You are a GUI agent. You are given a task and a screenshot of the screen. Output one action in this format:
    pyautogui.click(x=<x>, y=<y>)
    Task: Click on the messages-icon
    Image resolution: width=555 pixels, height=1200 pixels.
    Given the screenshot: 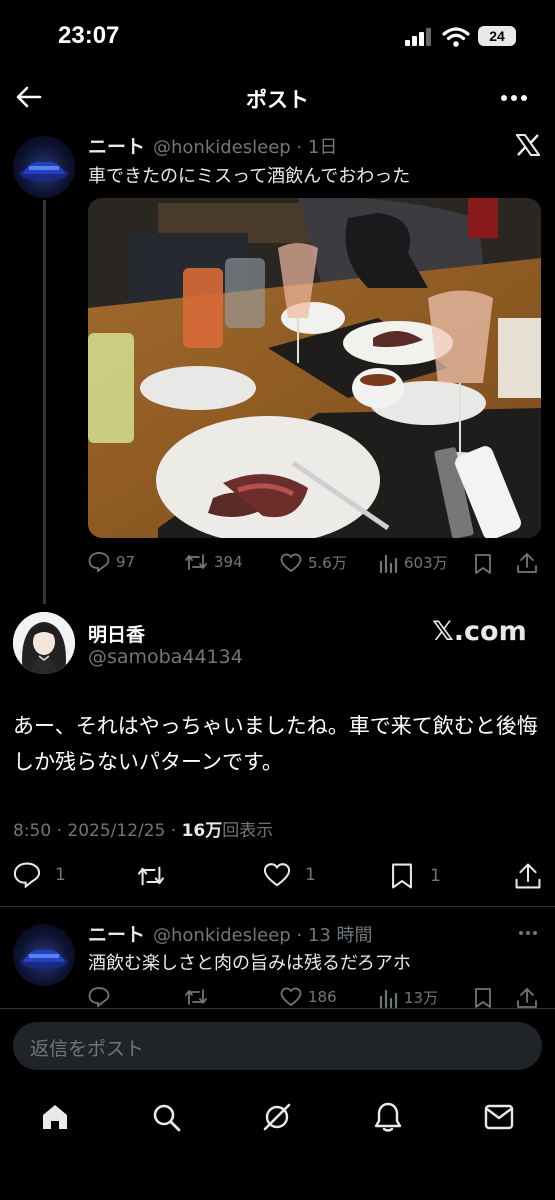 What is the action you would take?
    pyautogui.click(x=499, y=1117)
    